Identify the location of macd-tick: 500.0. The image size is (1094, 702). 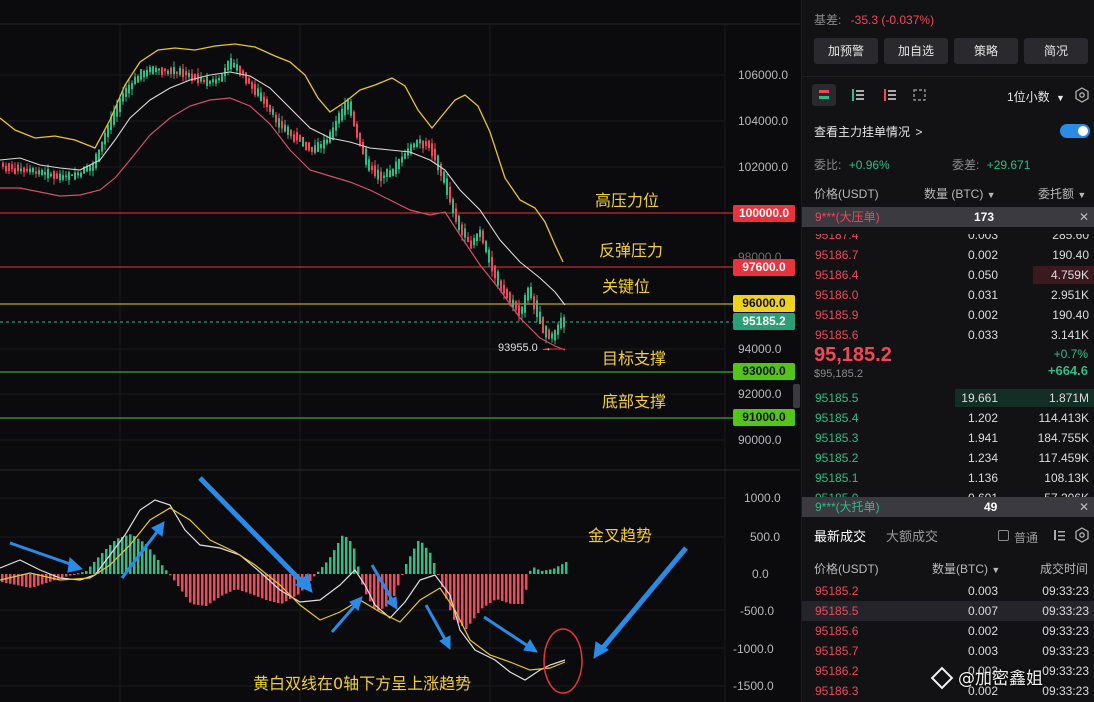
(765, 537).